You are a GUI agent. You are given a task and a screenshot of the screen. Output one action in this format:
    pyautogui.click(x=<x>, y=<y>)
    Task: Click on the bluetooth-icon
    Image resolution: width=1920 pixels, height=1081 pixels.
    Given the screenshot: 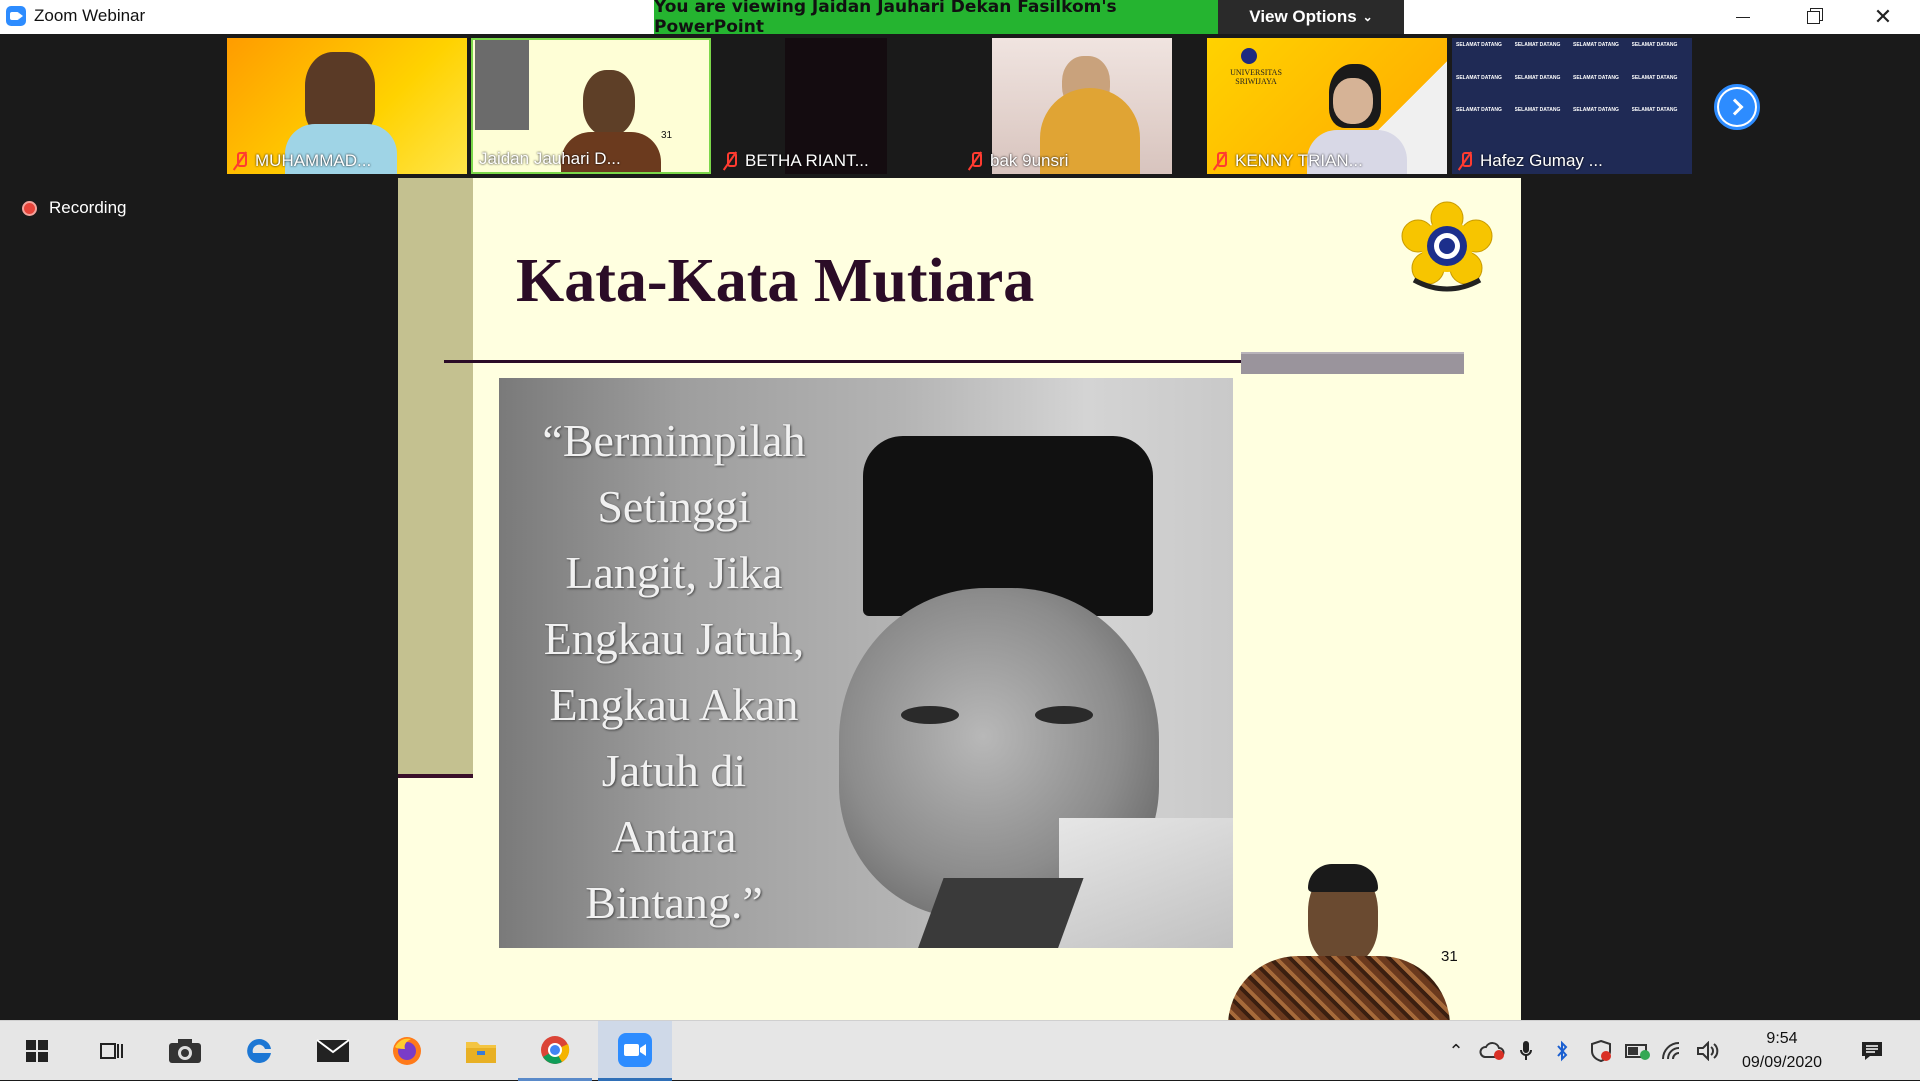 What is the action you would take?
    pyautogui.click(x=1562, y=1051)
    